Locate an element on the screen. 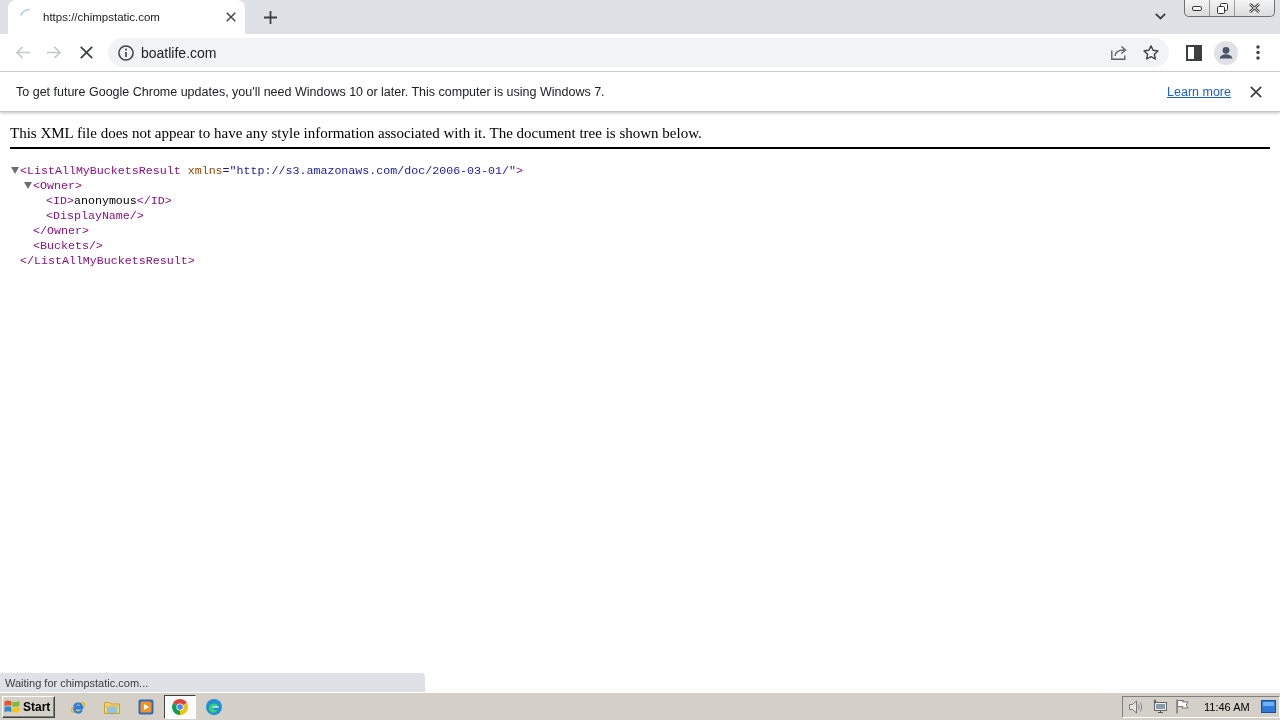  segmented-circle-icon is located at coordinates (180, 706).